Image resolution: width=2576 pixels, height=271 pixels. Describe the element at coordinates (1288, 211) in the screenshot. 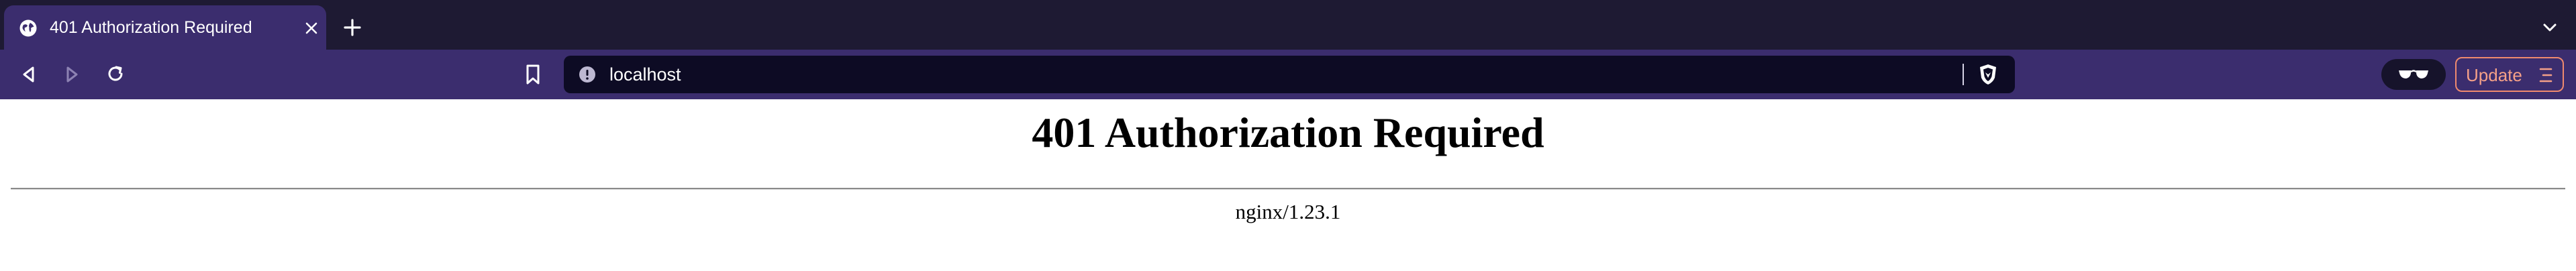

I see `server-signature: nginx/1.23.1` at that location.